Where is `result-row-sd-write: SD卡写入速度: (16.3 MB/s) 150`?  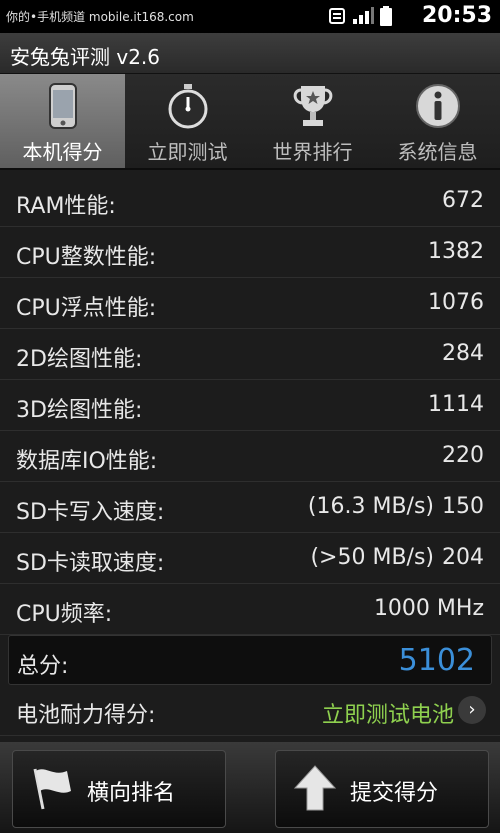
result-row-sd-write: SD卡写入速度: (16.3 MB/s) 150 is located at coordinates (250, 507).